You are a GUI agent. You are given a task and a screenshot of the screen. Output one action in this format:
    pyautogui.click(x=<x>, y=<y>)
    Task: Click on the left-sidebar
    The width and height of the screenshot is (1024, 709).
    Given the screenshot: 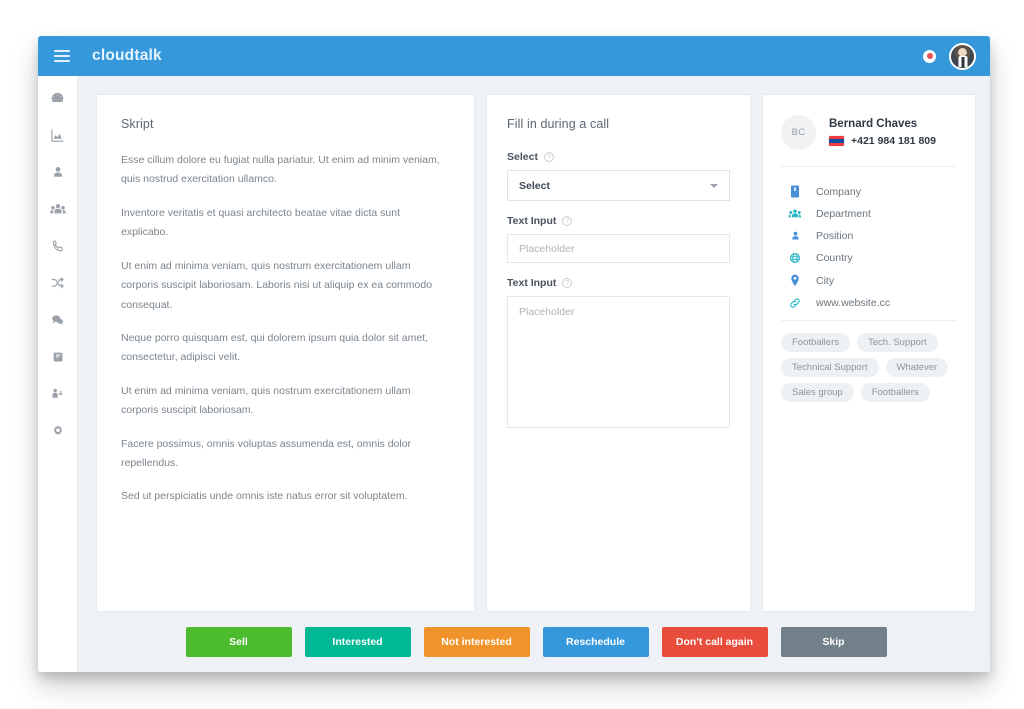 What is the action you would take?
    pyautogui.click(x=58, y=374)
    